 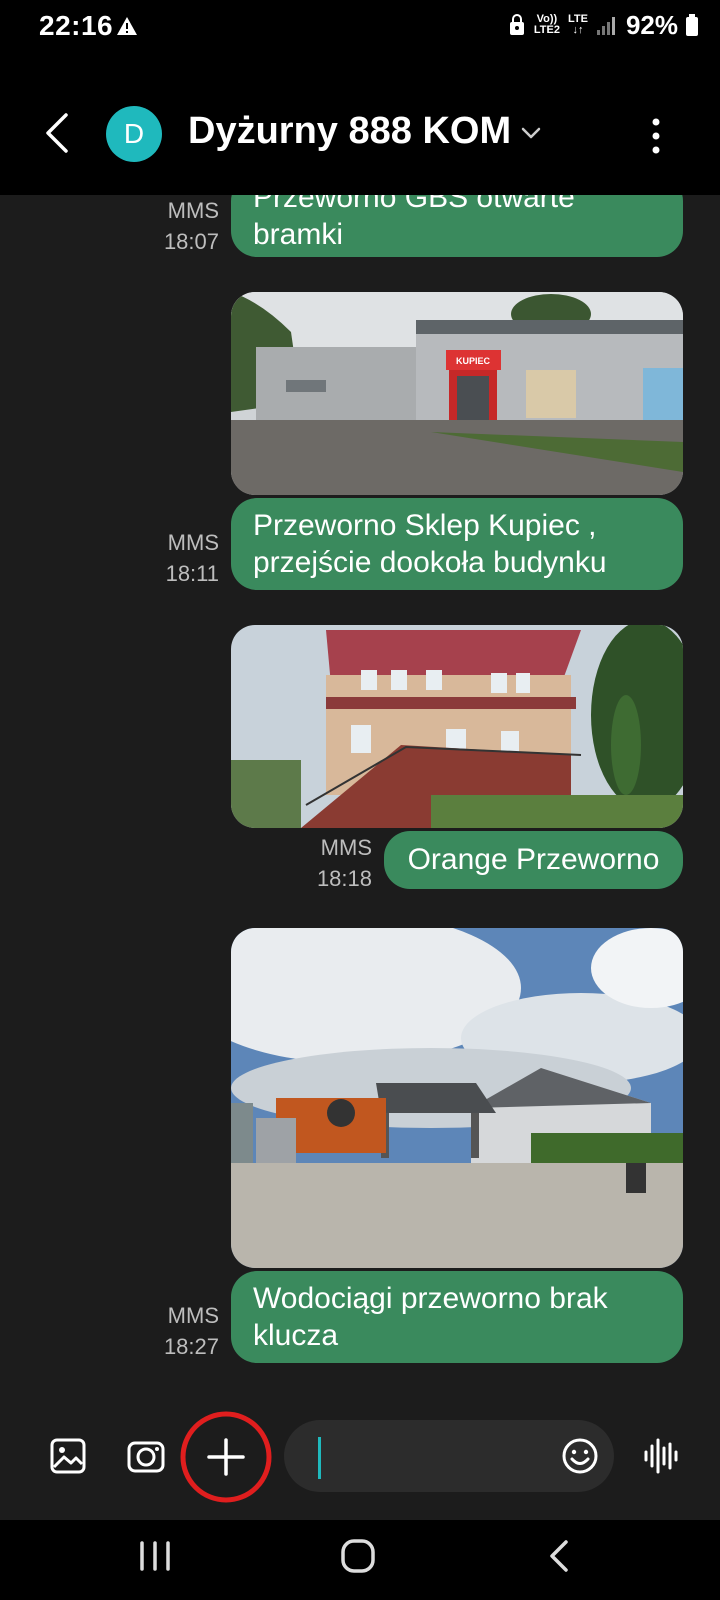 I want to click on camera-icon, so click(x=146, y=1456).